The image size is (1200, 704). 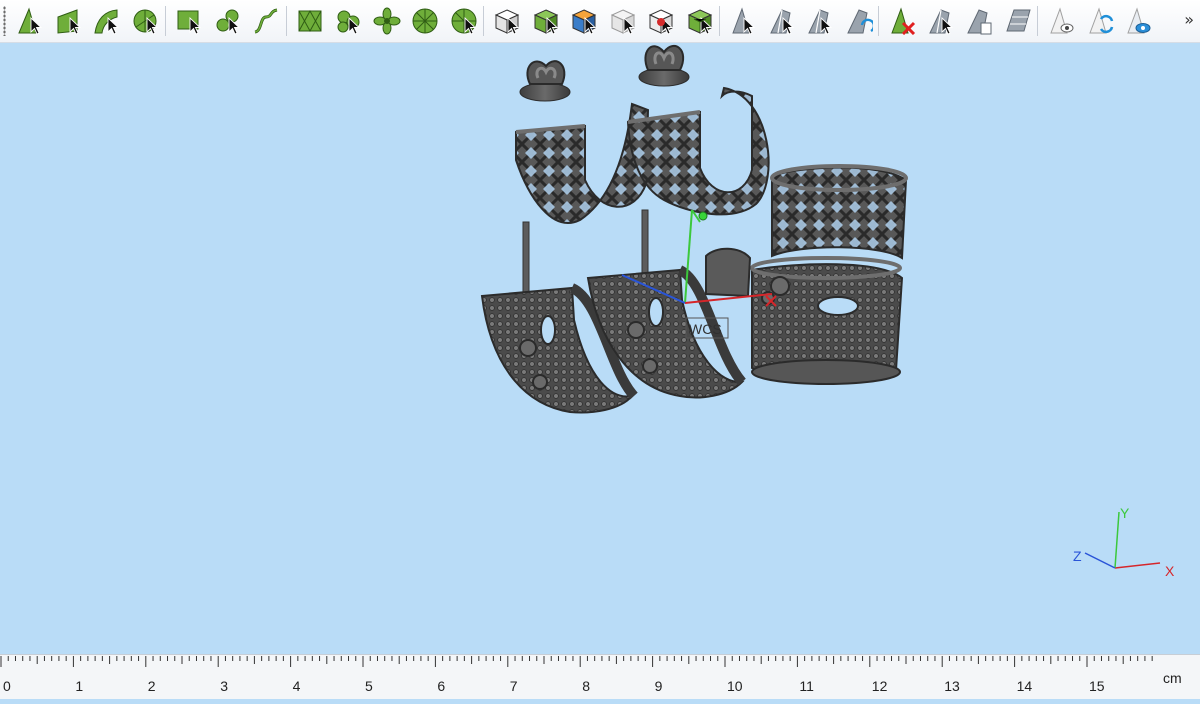 I want to click on ruler-label: 2, so click(x=152, y=686).